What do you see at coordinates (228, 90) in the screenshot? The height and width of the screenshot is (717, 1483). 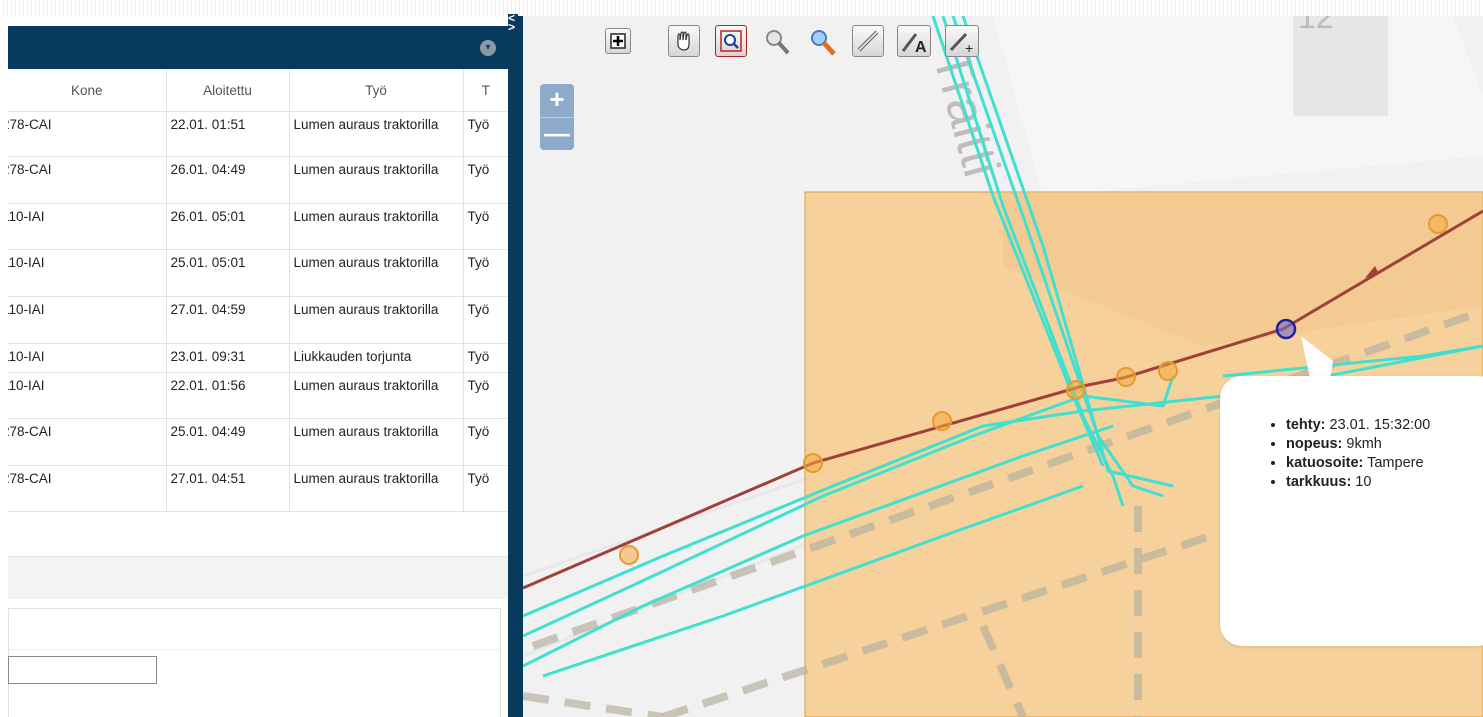 I see `column-header-aloitettu: Aloitettu` at bounding box center [228, 90].